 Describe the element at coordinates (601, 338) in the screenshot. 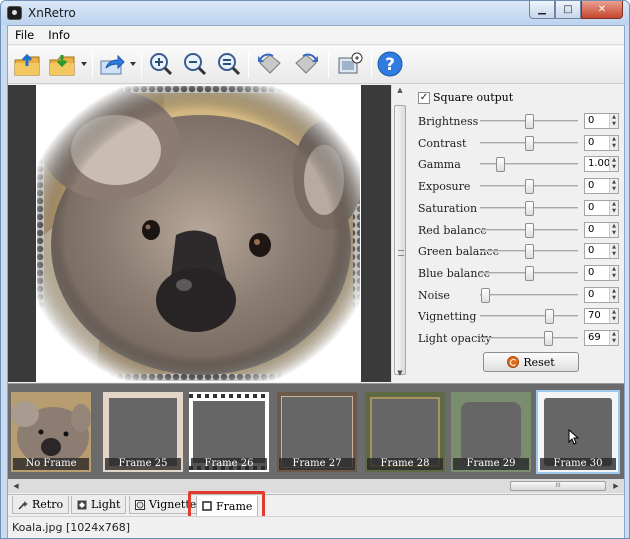

I see `value-spinbox: 69 ▲ ▼` at that location.